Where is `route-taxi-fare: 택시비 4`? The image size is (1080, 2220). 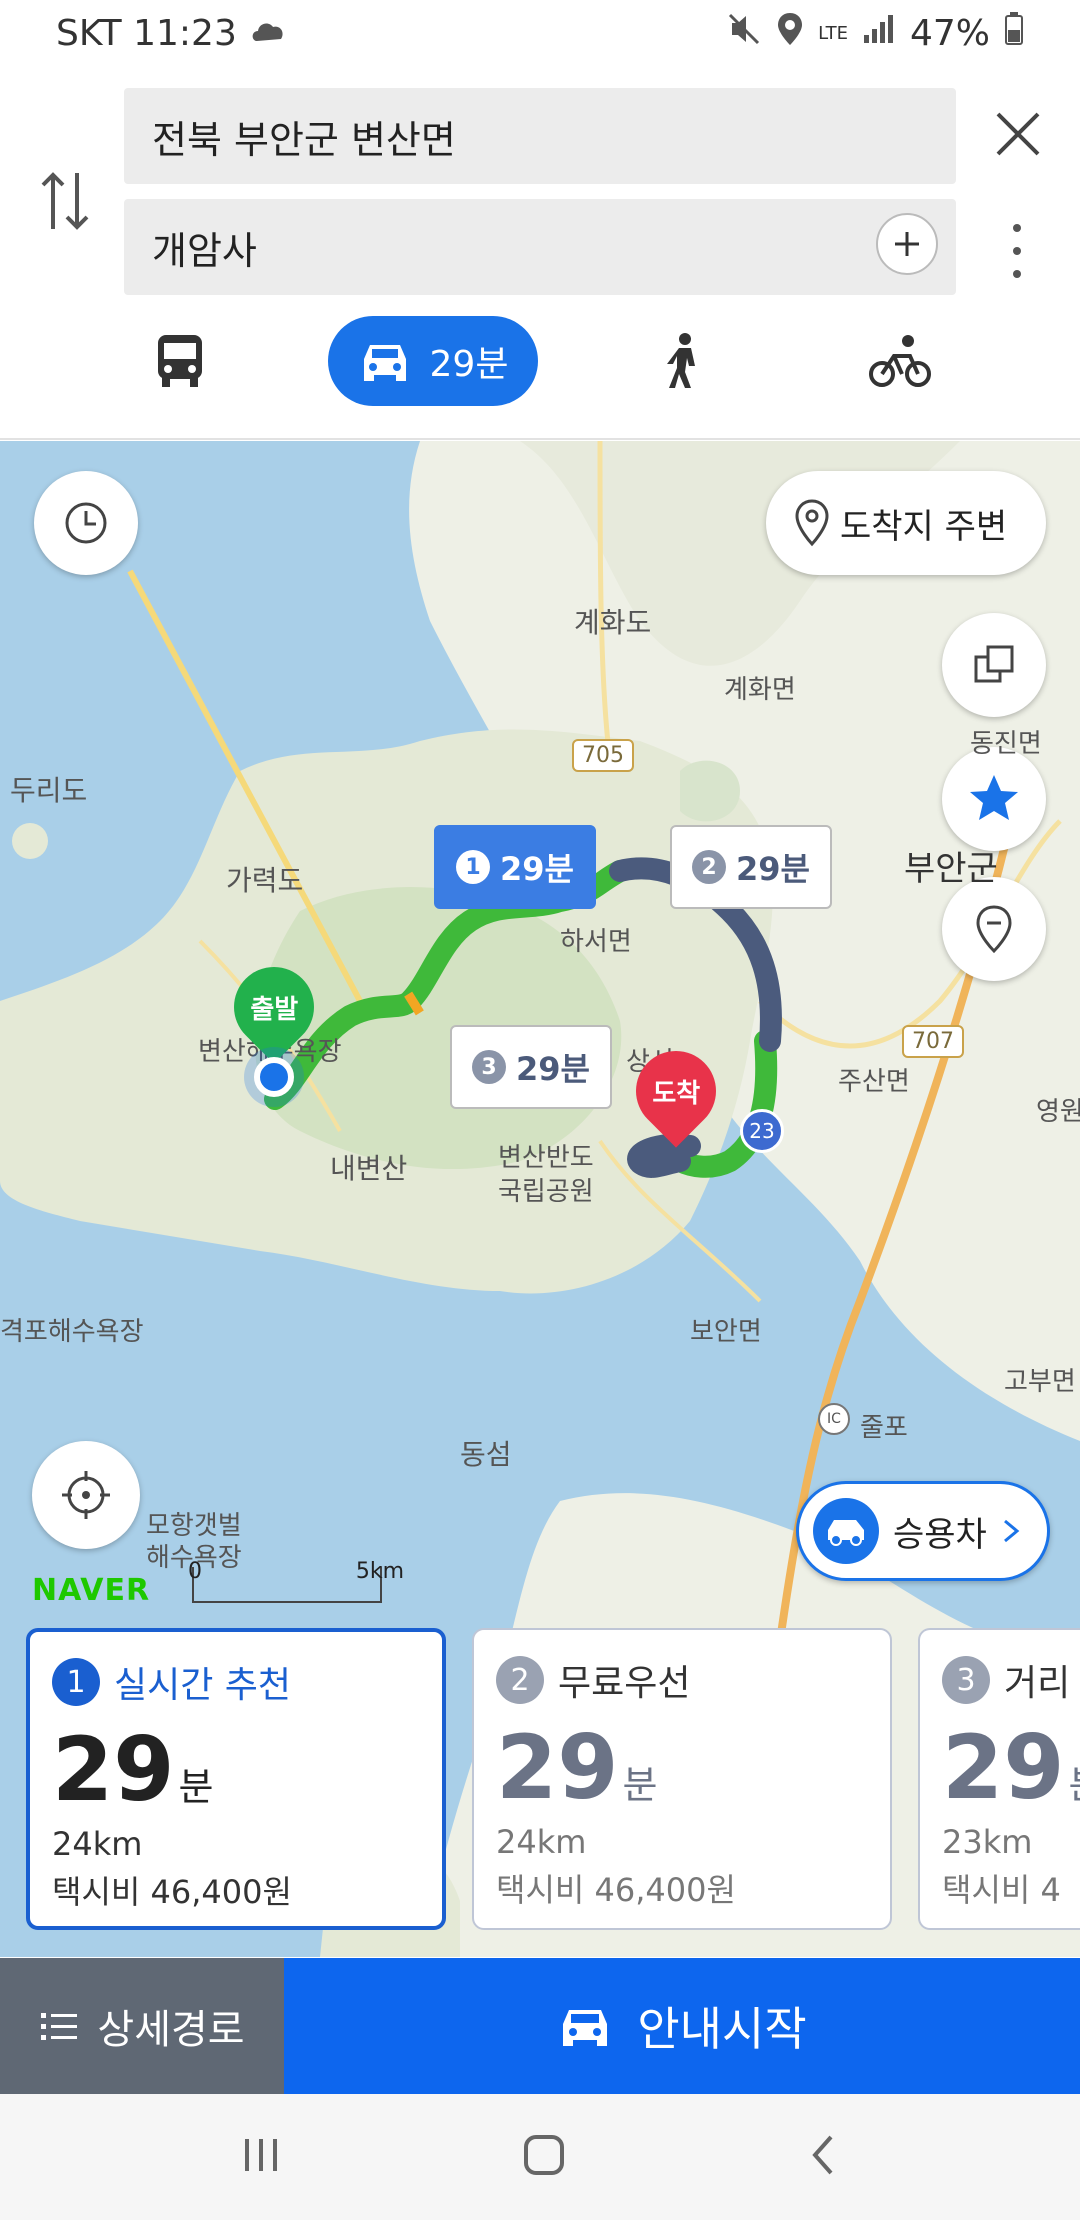
route-taxi-fare: 택시비 4 is located at coordinates (1001, 1890).